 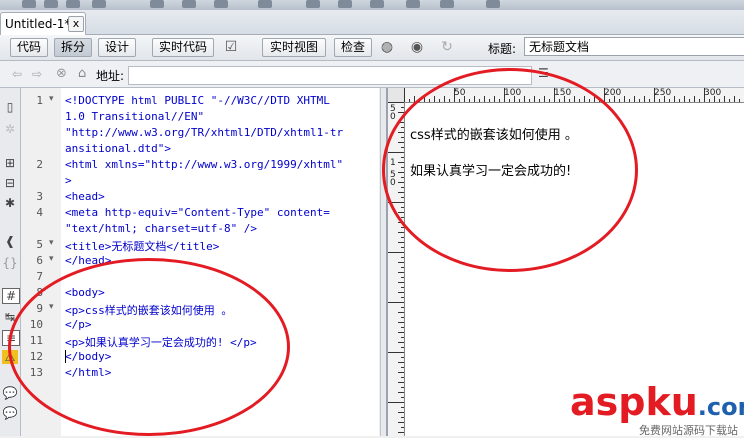 What do you see at coordinates (39, 276) in the screenshot?
I see `line-number: 7` at bounding box center [39, 276].